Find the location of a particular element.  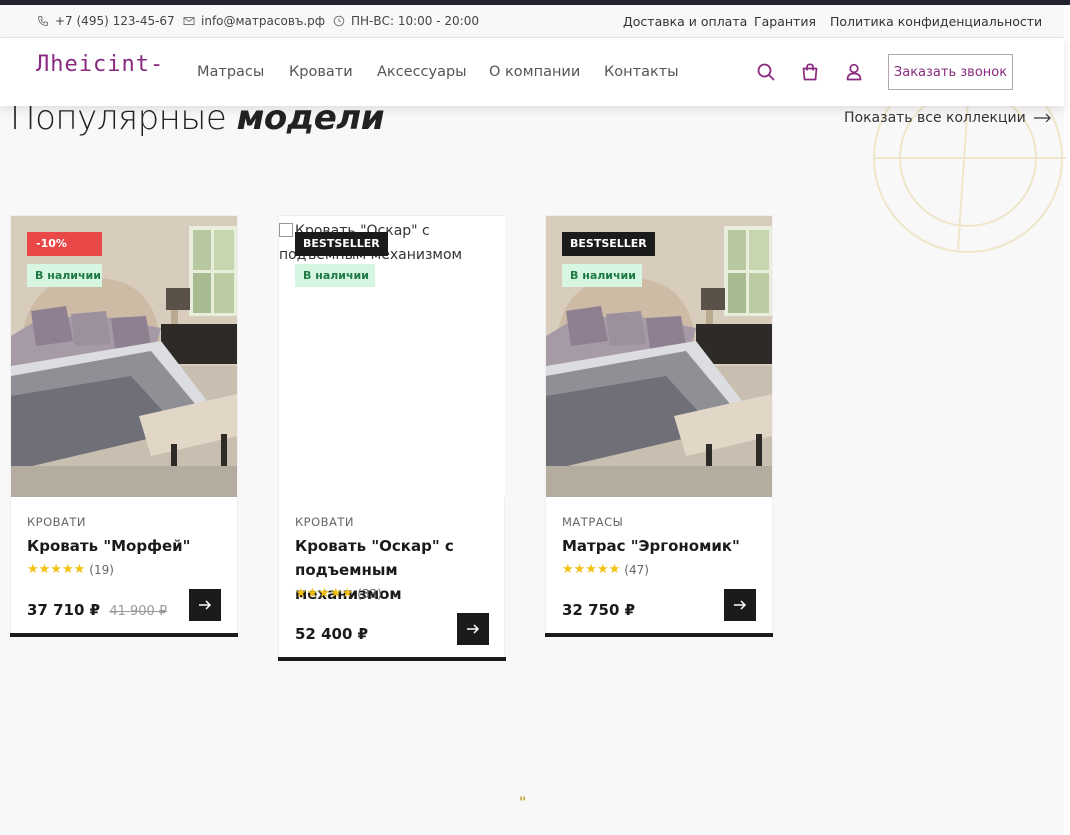

clock-icon is located at coordinates (339, 21).